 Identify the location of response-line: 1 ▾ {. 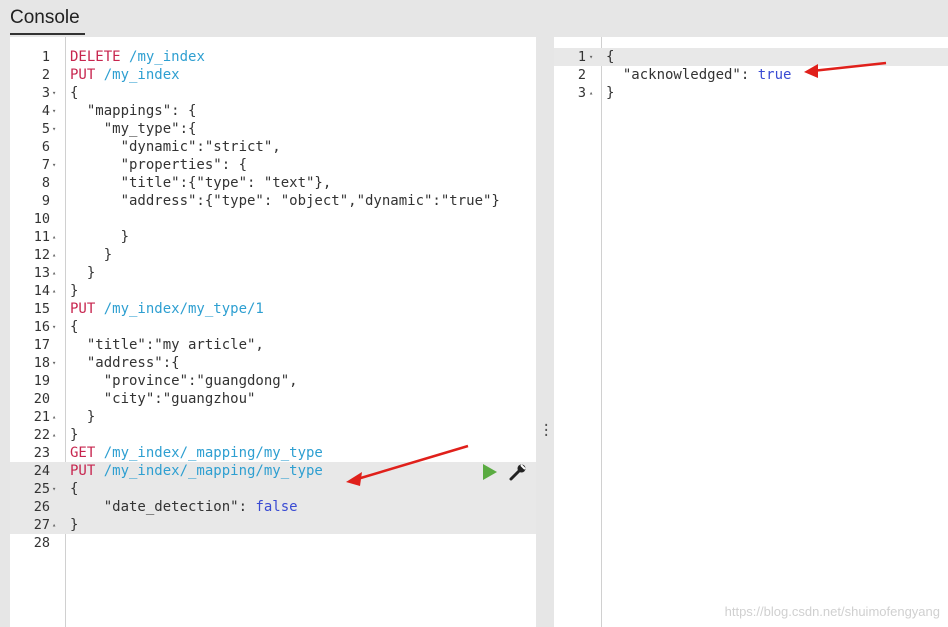
(751, 57).